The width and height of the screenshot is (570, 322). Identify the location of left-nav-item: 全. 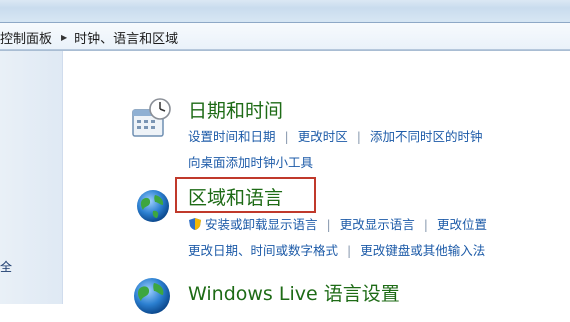
(6, 266).